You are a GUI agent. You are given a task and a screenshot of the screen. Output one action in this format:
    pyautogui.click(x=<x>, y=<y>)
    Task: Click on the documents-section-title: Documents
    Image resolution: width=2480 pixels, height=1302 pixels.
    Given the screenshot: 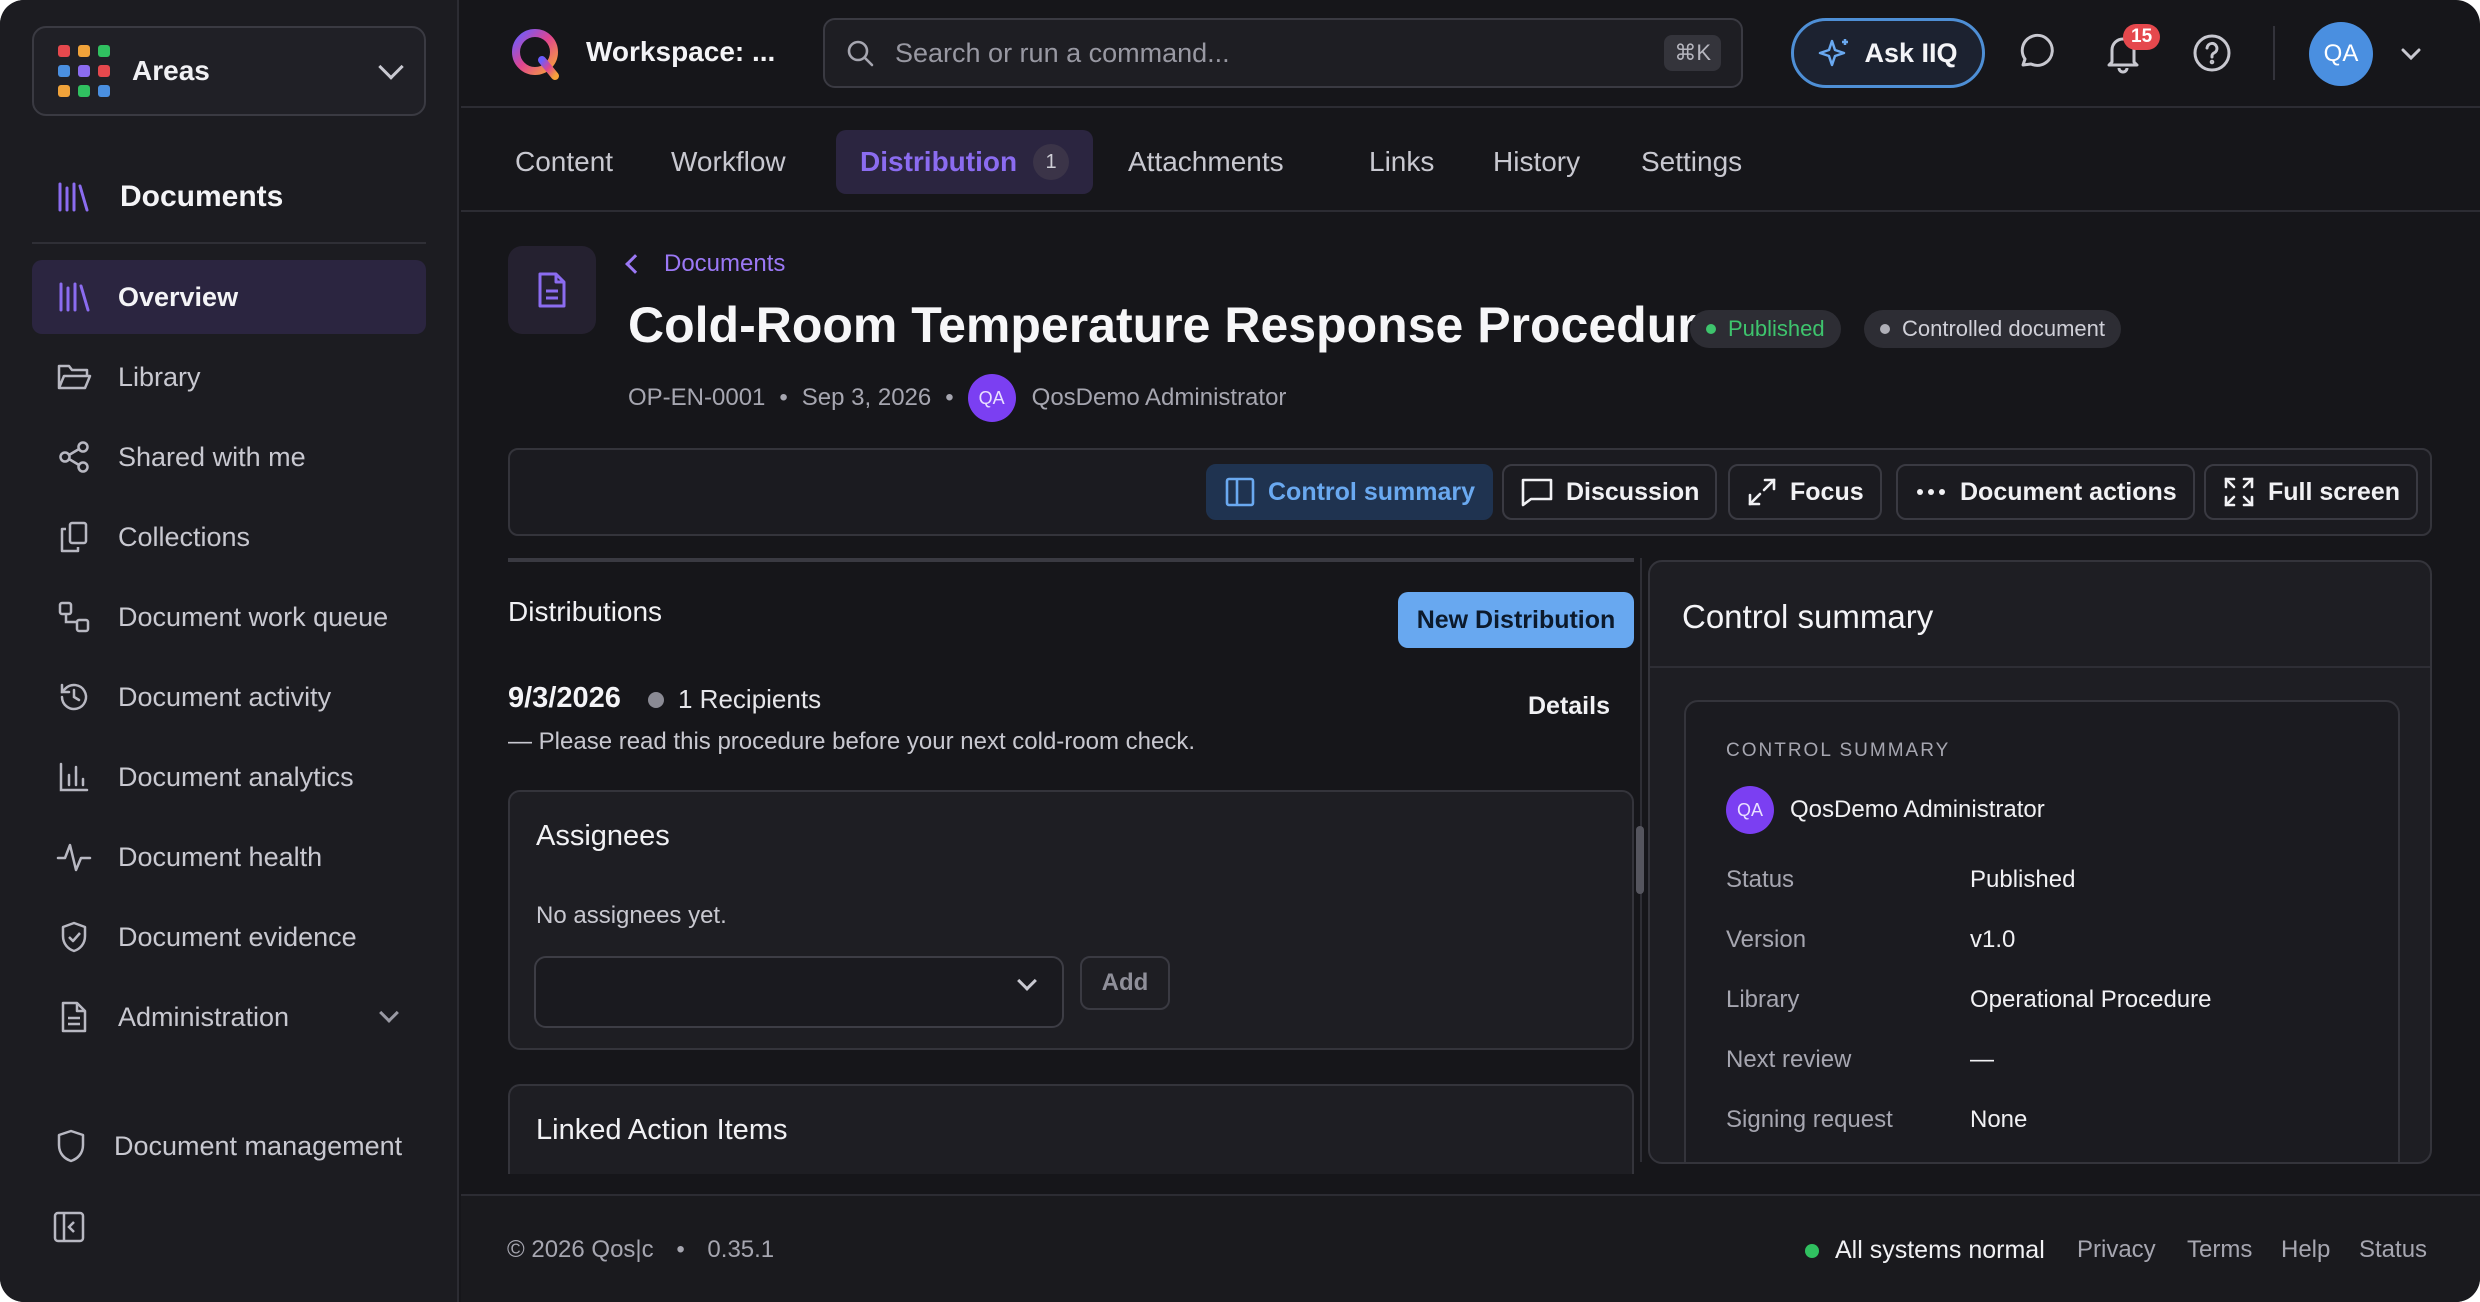 What is the action you would take?
    pyautogui.click(x=202, y=196)
    